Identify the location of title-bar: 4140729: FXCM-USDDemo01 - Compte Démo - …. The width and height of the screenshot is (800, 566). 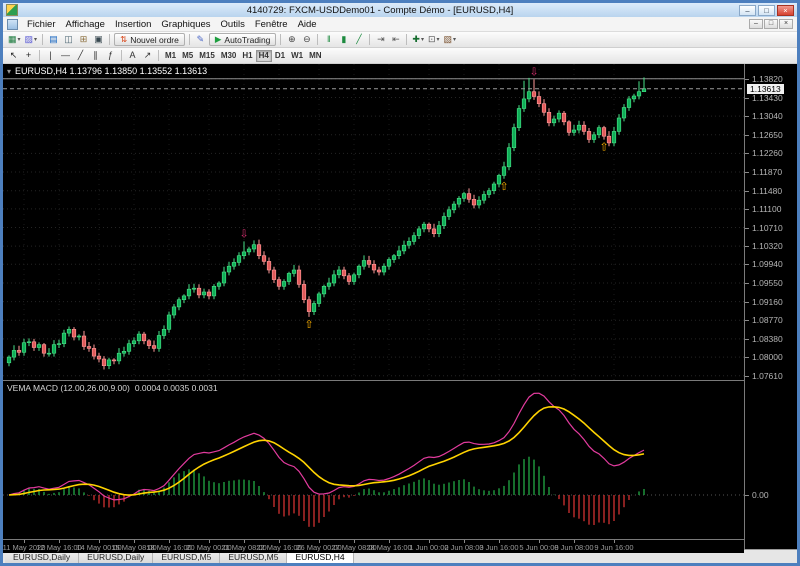
(400, 10).